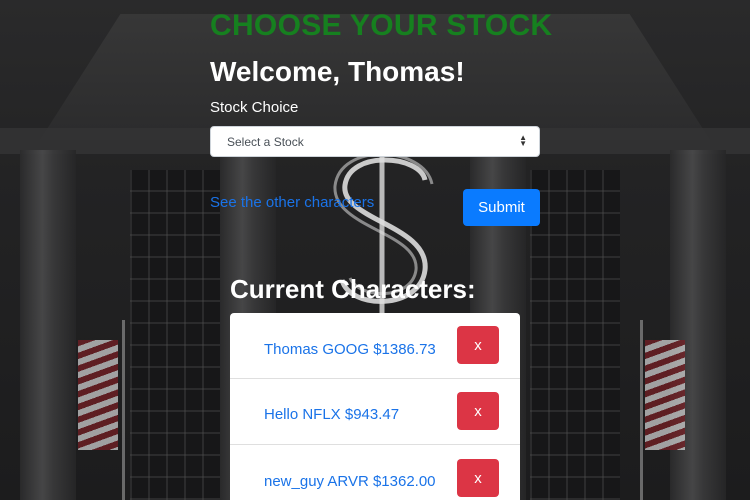 This screenshot has height=500, width=750. I want to click on building-column, so click(48, 325).